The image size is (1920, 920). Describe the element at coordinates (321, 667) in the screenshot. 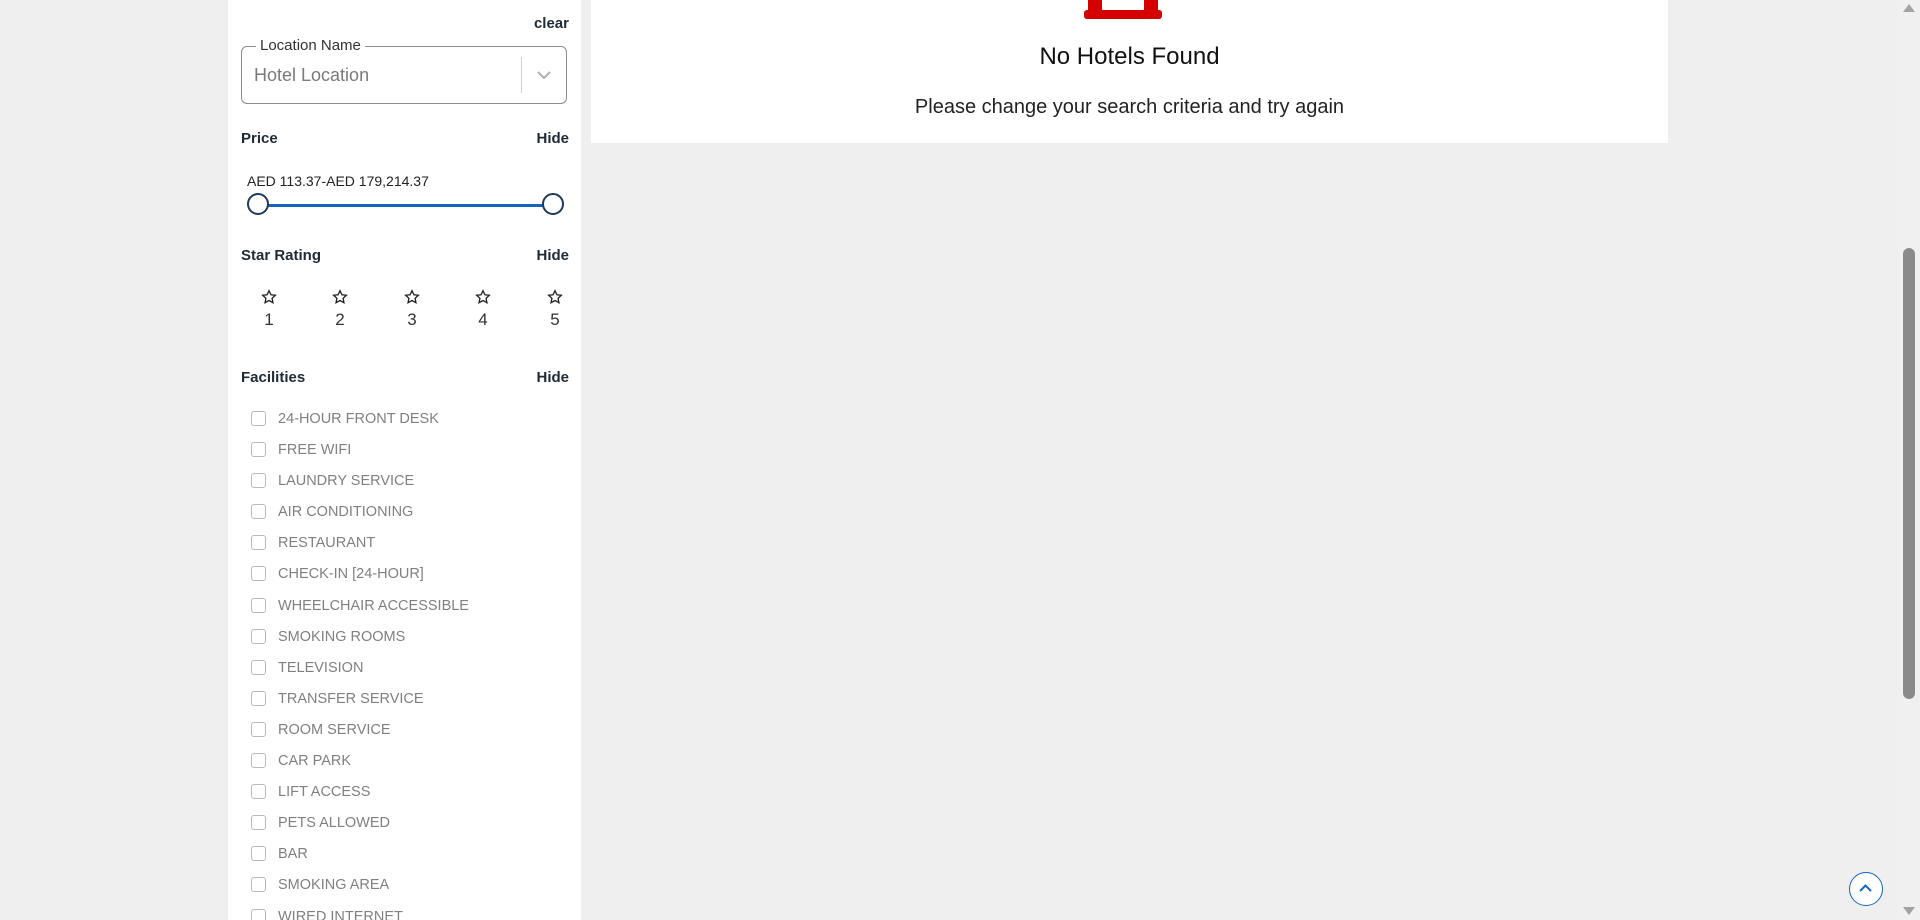

I see `facility-label: TELEVISION` at that location.